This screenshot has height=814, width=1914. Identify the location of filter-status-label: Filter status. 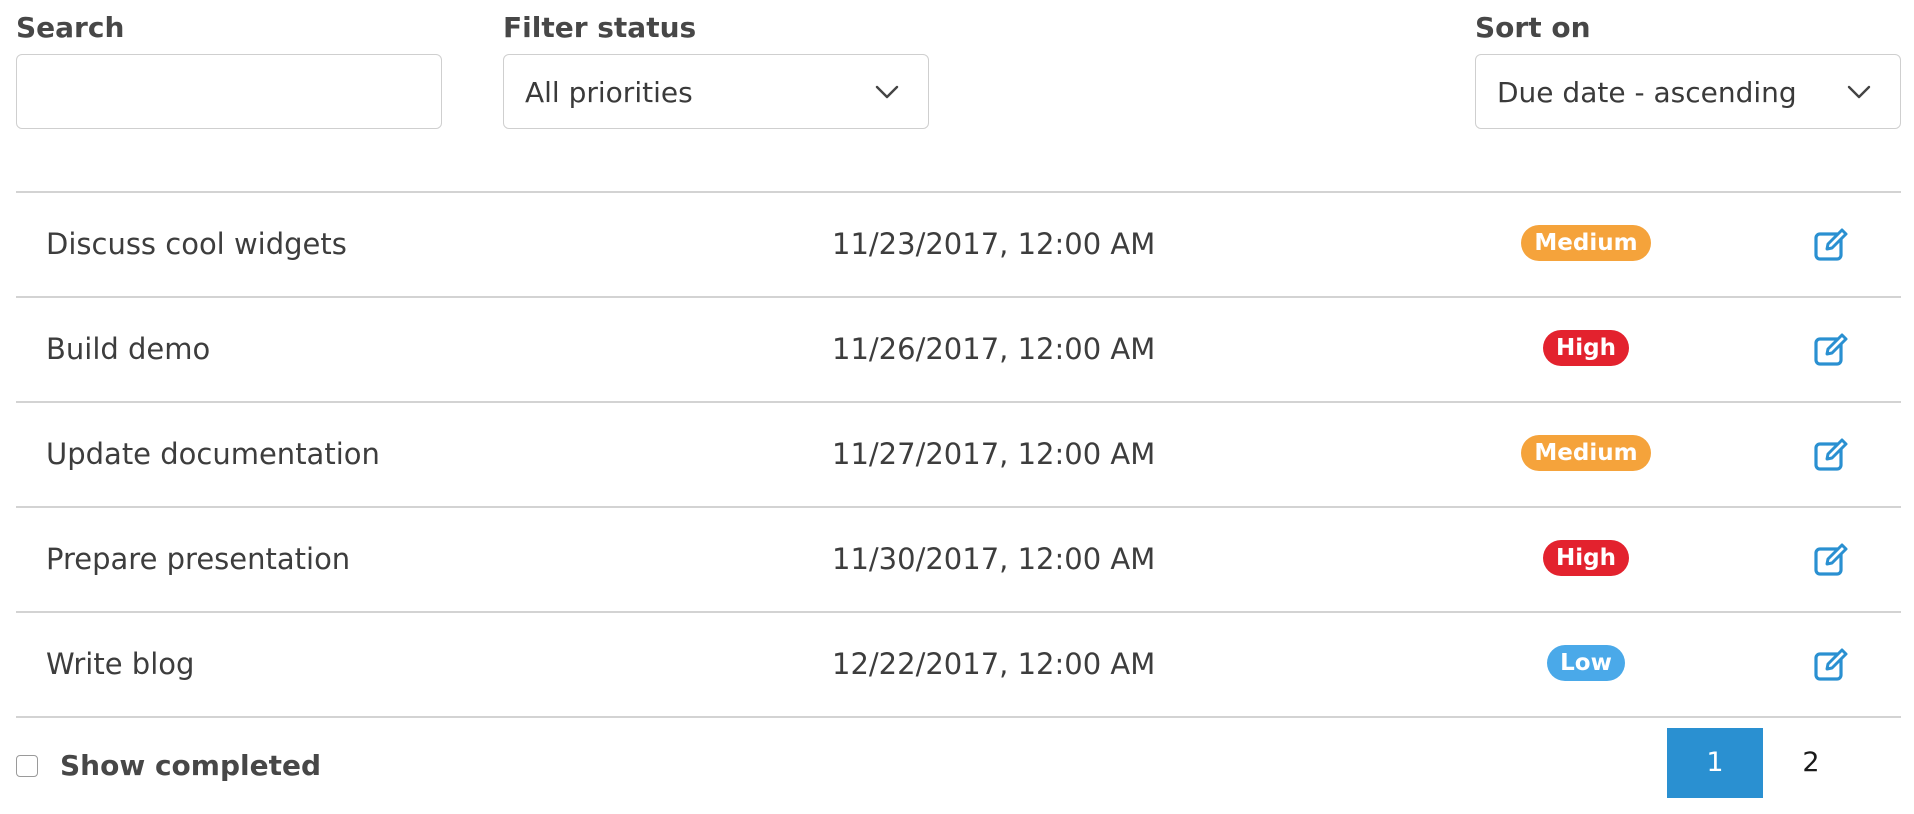
(600, 27).